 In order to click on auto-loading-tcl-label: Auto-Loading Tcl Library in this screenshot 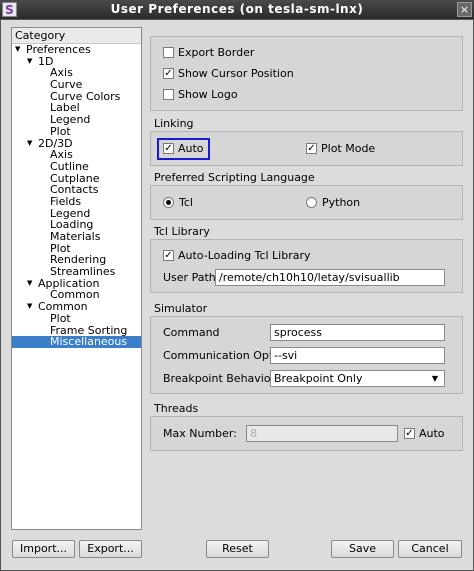, I will do `click(244, 255)`.